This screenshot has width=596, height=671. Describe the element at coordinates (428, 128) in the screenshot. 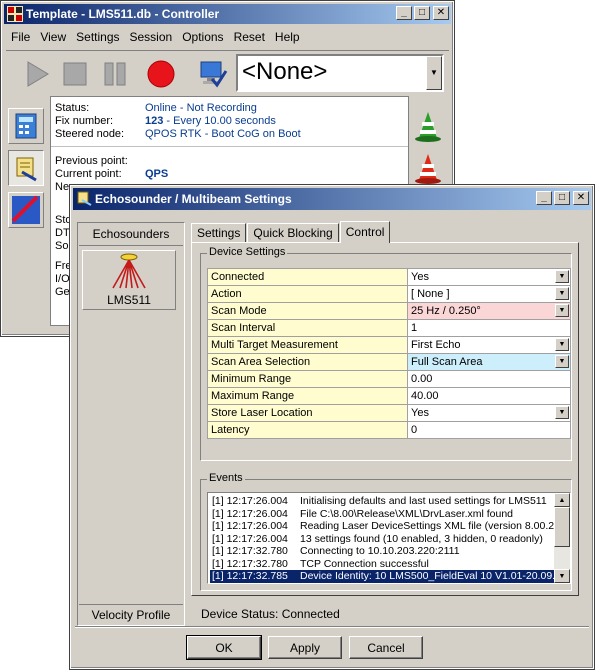

I see `cone-green-icon` at that location.